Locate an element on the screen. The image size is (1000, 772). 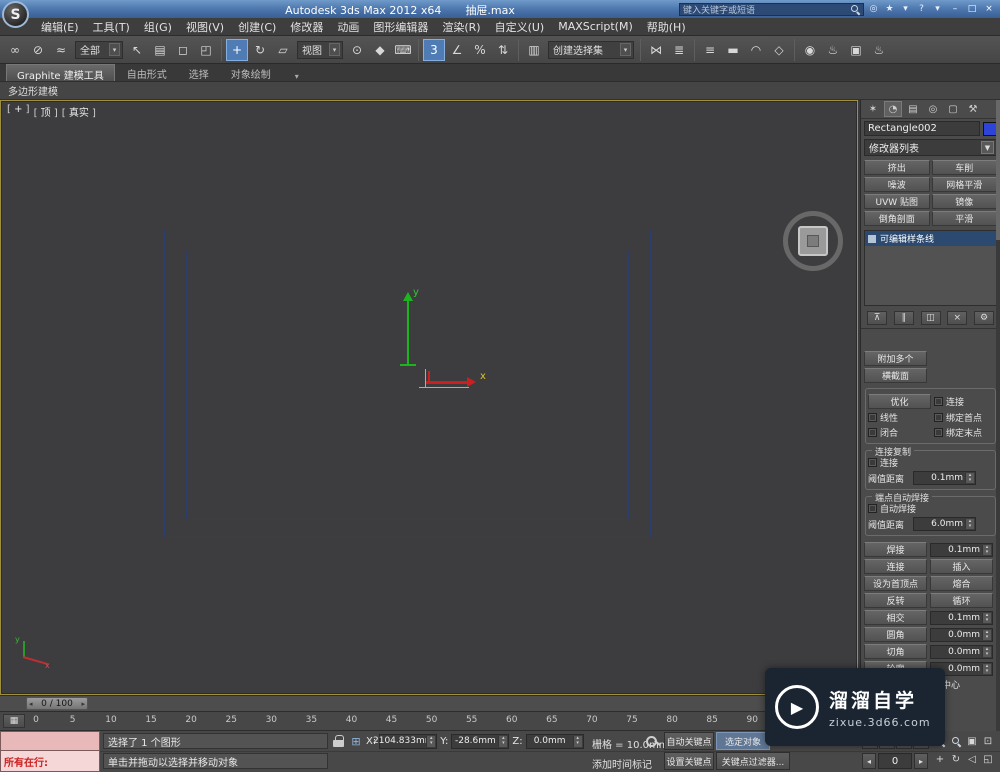
named-selection-sets-dropdown: 创建选择集 ▾ is located at coordinates (591, 49).